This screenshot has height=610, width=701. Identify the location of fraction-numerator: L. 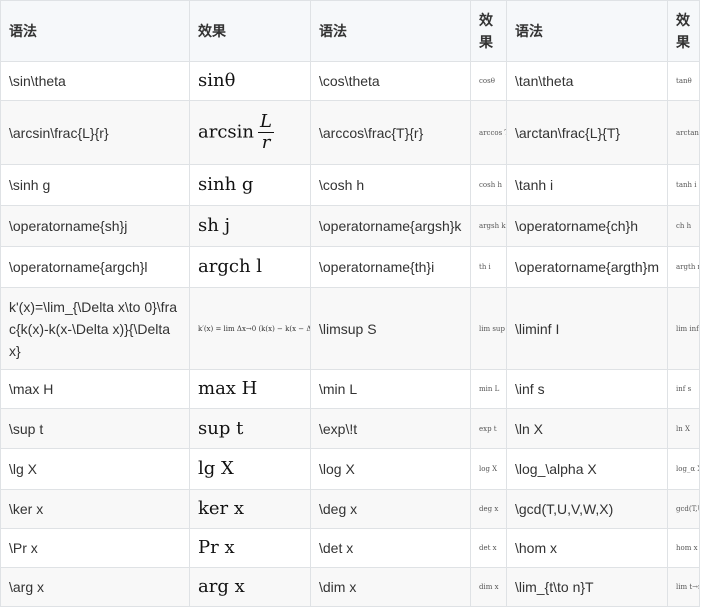
(266, 122).